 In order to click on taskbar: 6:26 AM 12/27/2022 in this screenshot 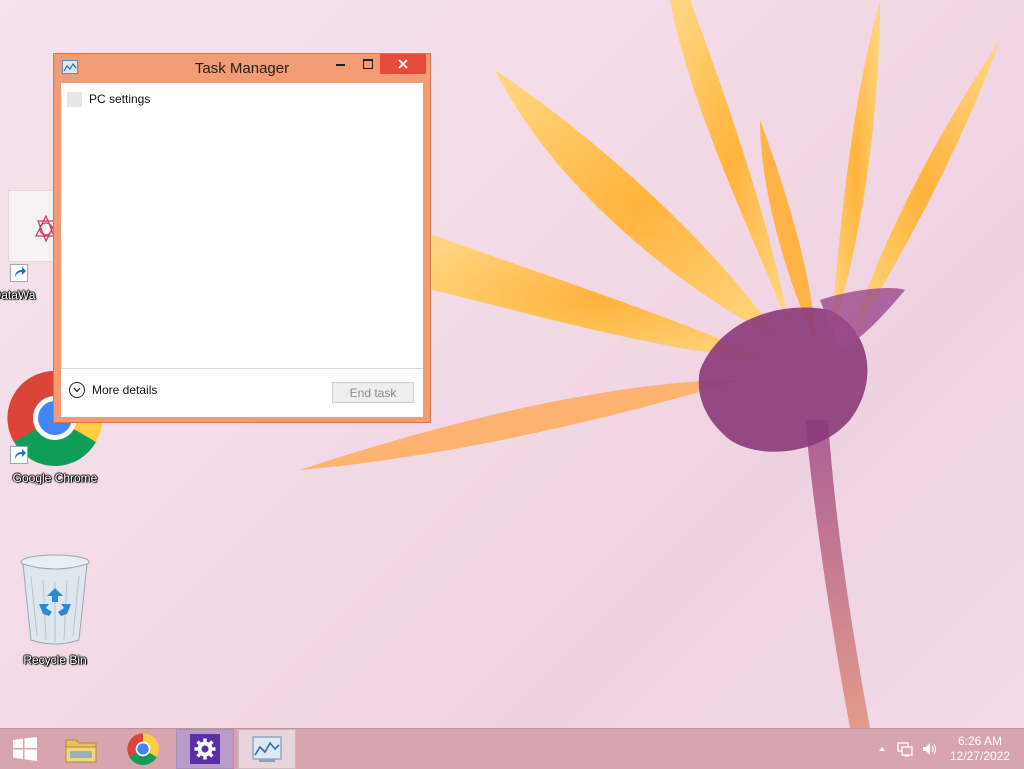, I will do `click(512, 748)`.